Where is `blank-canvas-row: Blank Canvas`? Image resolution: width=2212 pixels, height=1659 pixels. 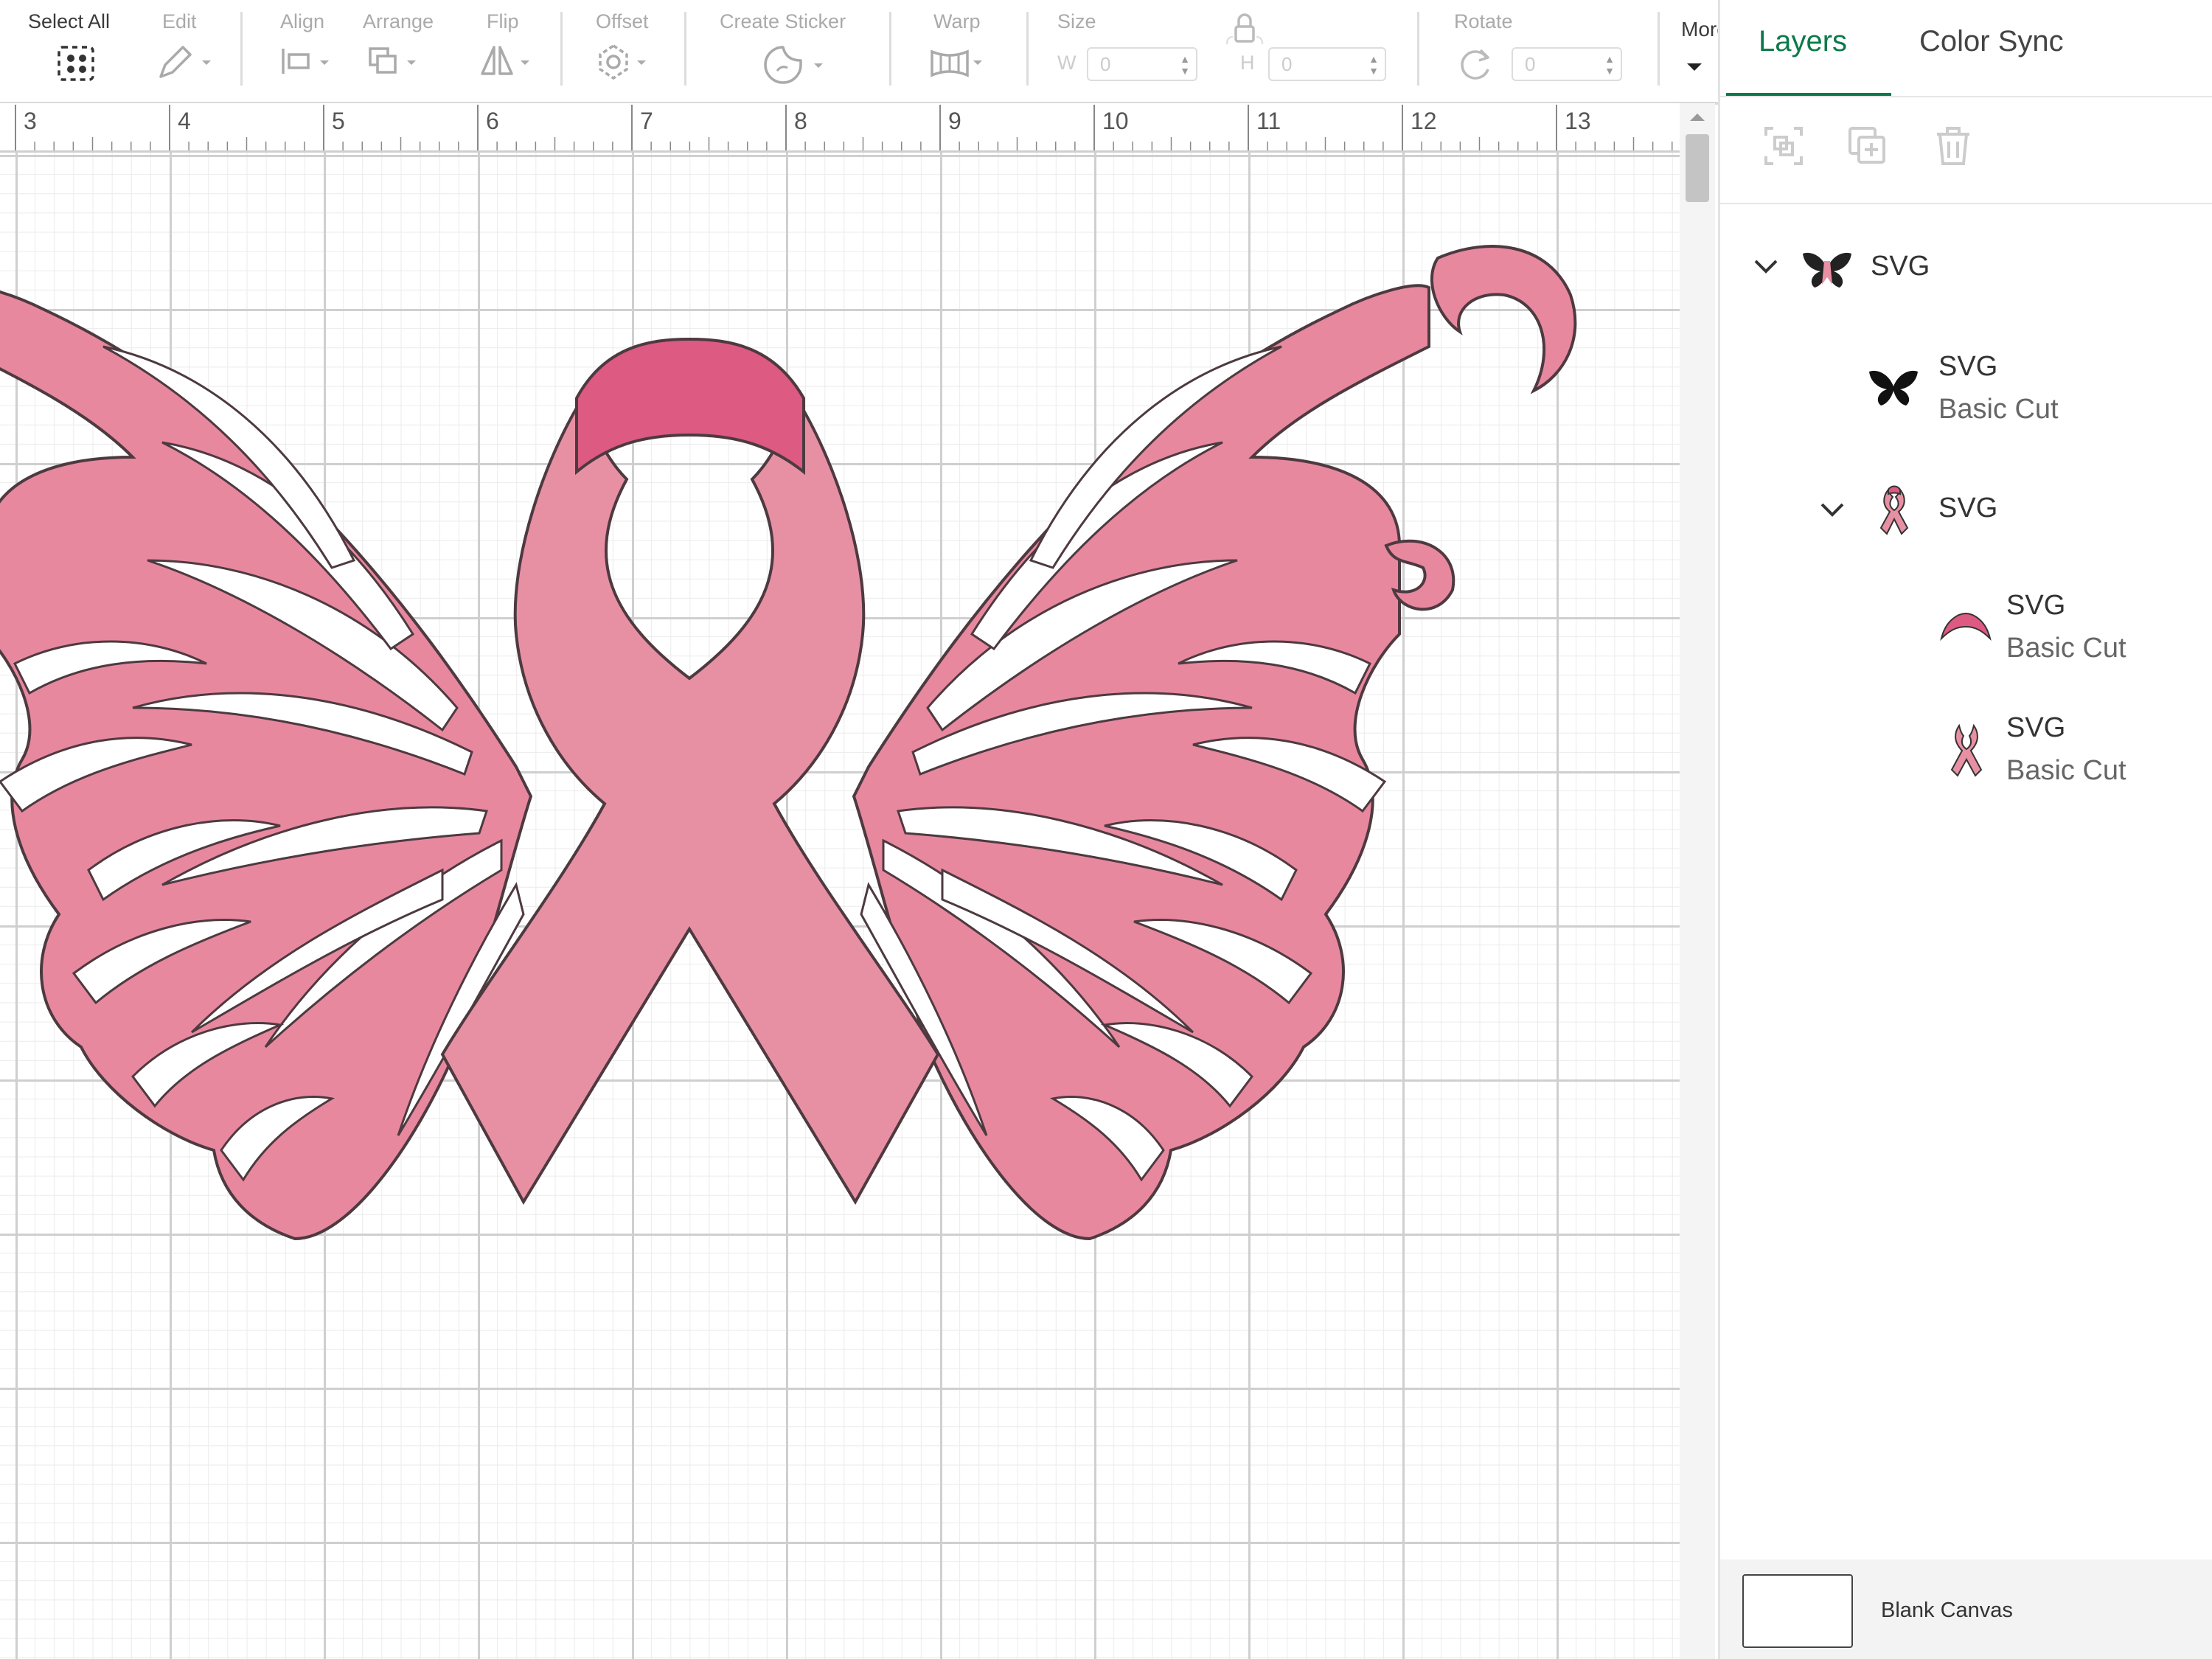
blank-canvas-row: Blank Canvas is located at coordinates (1966, 1609).